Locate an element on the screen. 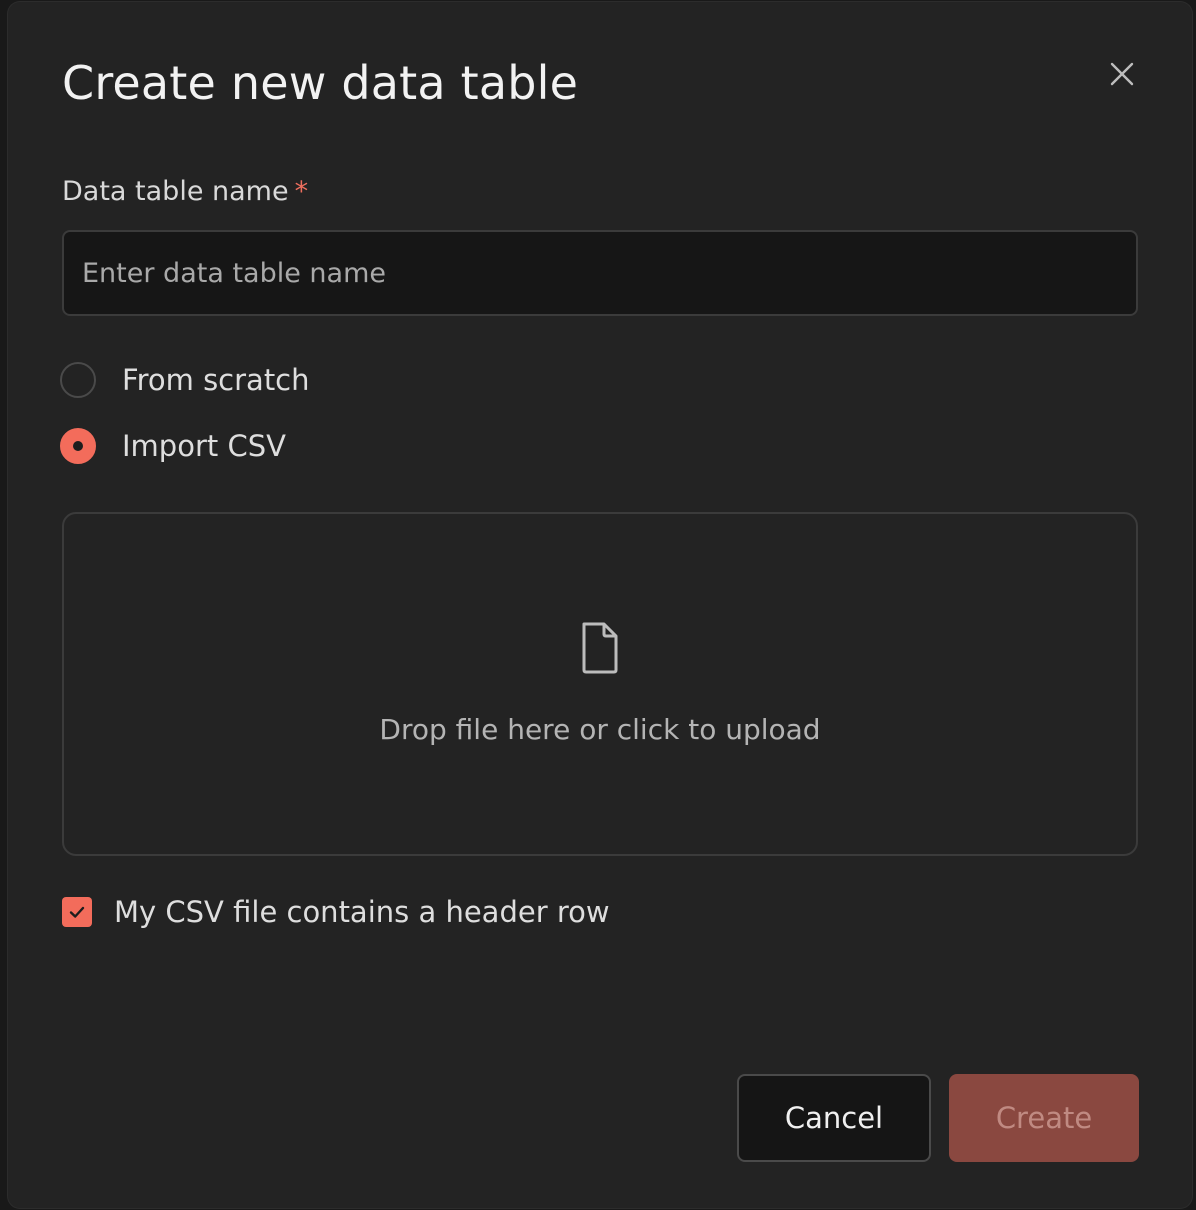 This screenshot has height=1210, width=1196. radio-dot is located at coordinates (78, 446).